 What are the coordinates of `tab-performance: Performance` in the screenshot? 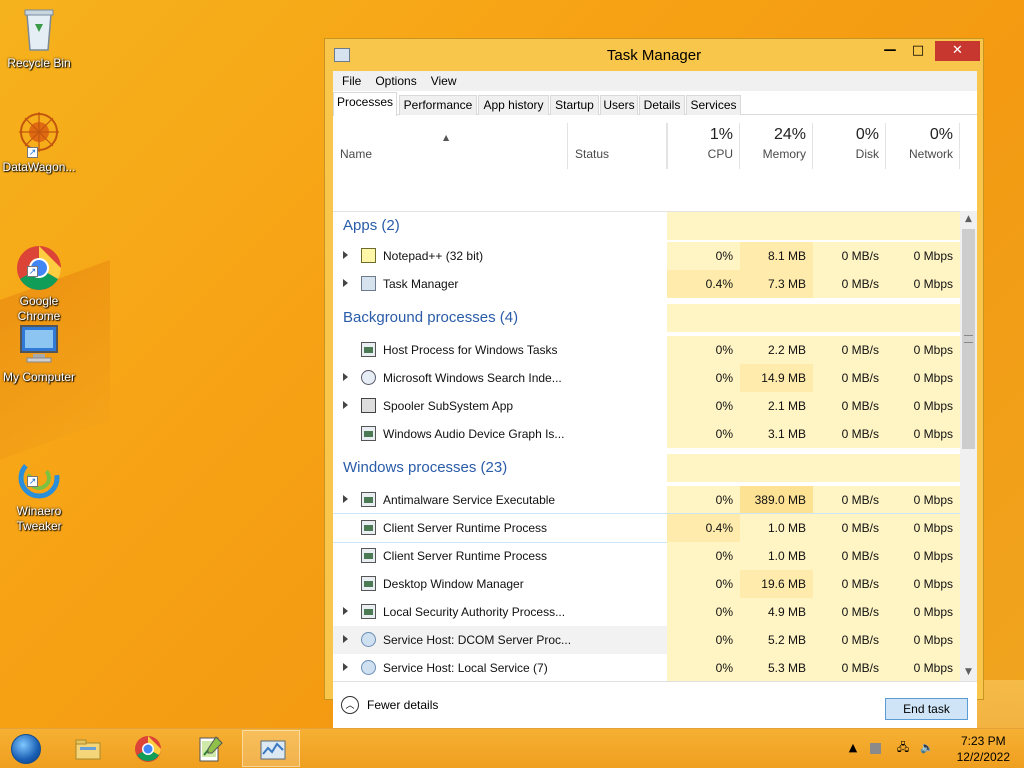 It's located at (438, 105).